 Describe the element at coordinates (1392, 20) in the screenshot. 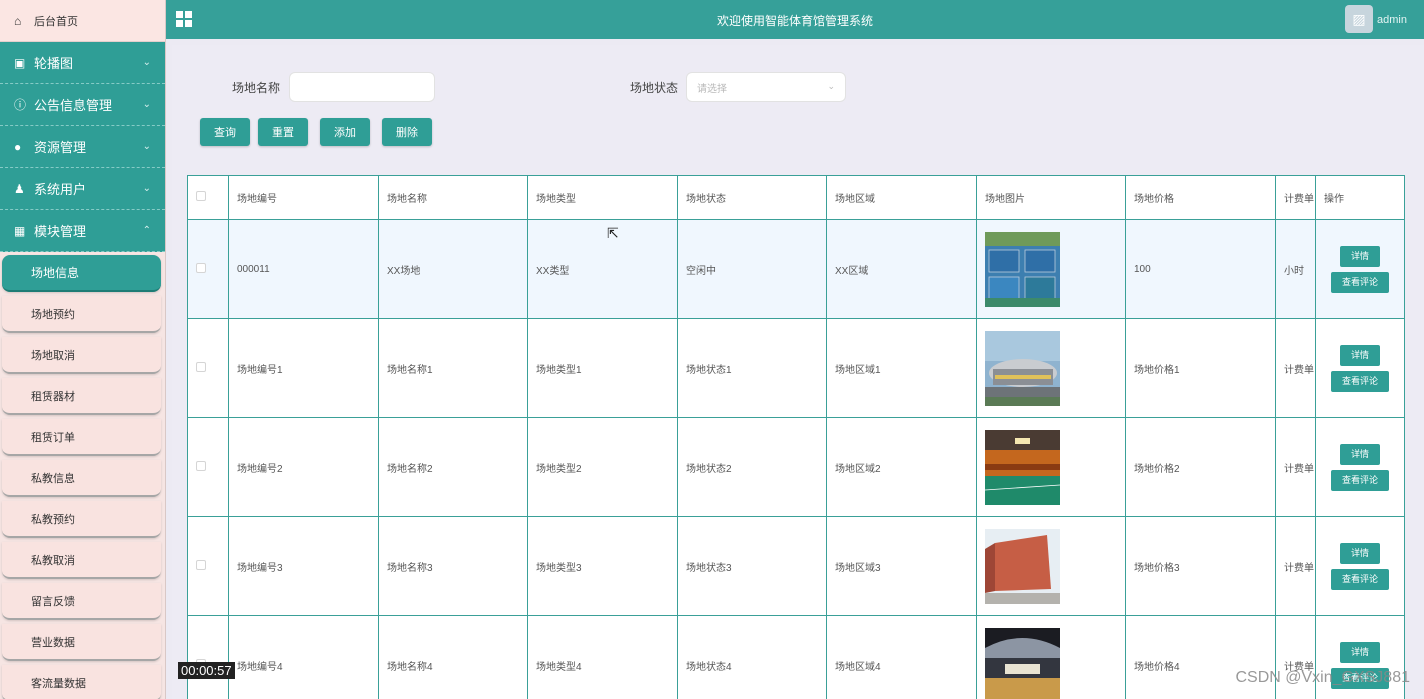

I see `username: admin` at that location.